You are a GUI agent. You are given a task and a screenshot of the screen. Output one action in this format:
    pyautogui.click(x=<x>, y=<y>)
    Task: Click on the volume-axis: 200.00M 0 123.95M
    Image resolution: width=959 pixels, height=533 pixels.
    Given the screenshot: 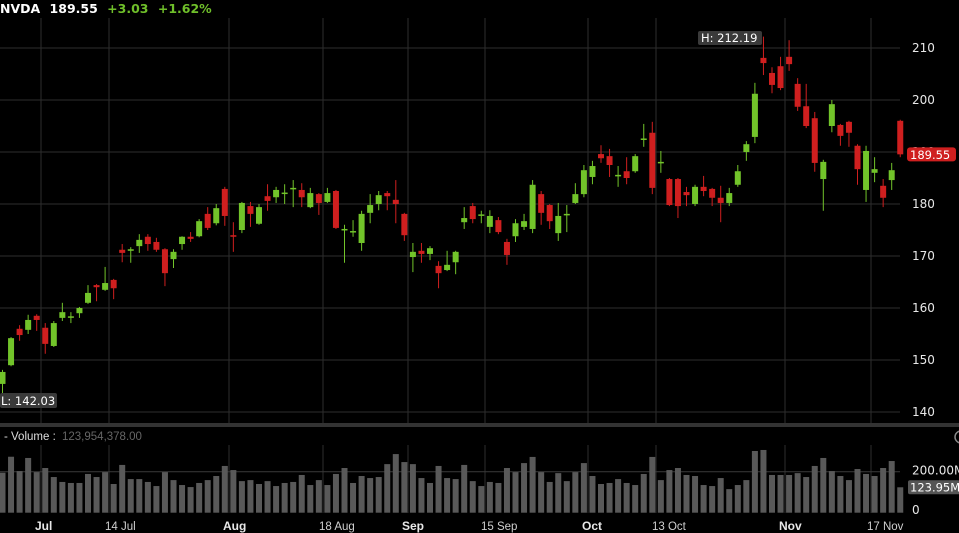 What is the action you would take?
    pyautogui.click(x=933, y=490)
    